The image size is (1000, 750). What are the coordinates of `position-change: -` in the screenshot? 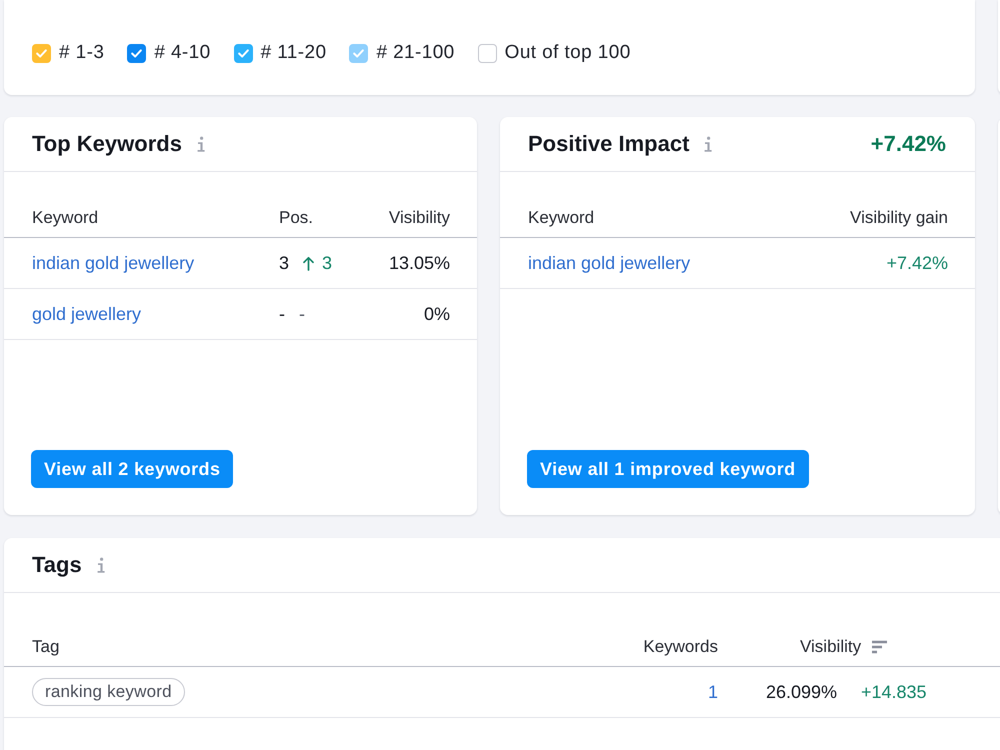 It's located at (302, 314).